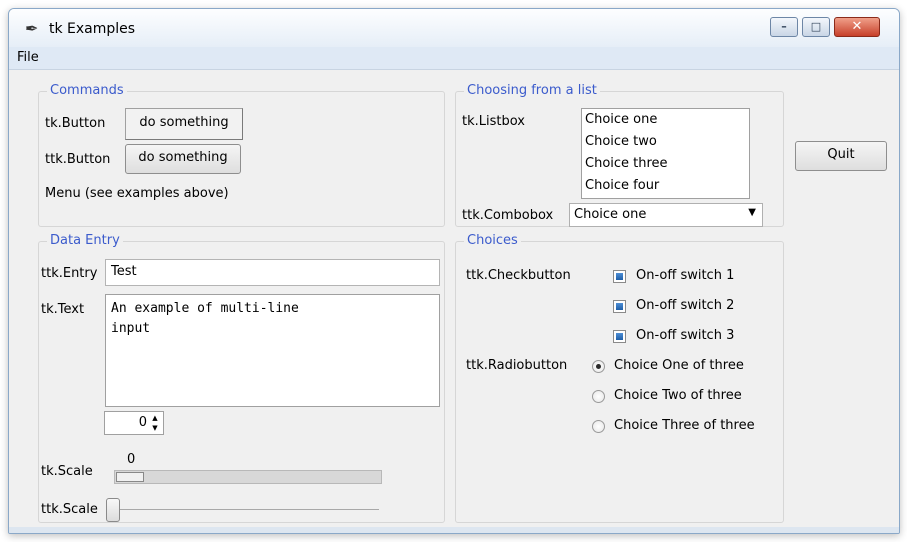  What do you see at coordinates (665, 164) in the screenshot?
I see `list-item: Choice three` at bounding box center [665, 164].